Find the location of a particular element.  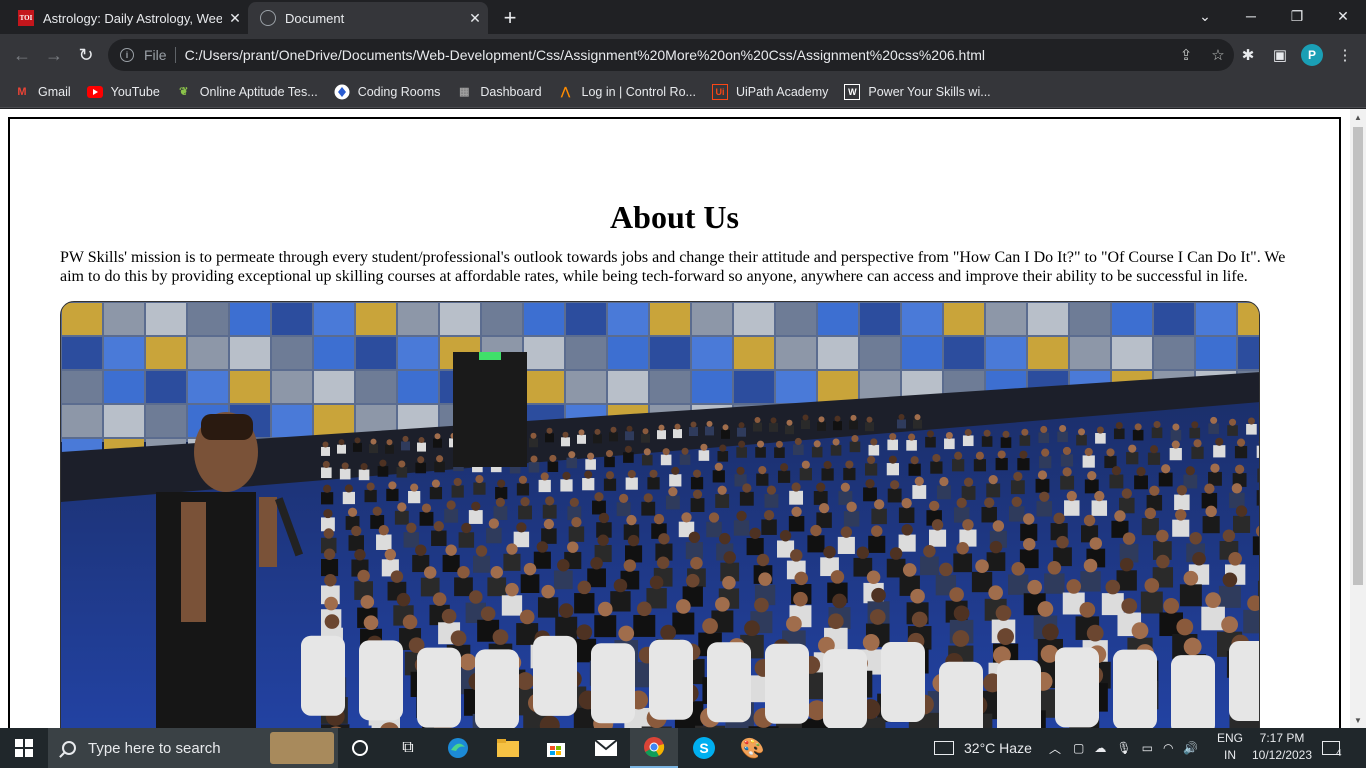

bookmark-dashboard: ▦ Dashboard is located at coordinates (498, 92).